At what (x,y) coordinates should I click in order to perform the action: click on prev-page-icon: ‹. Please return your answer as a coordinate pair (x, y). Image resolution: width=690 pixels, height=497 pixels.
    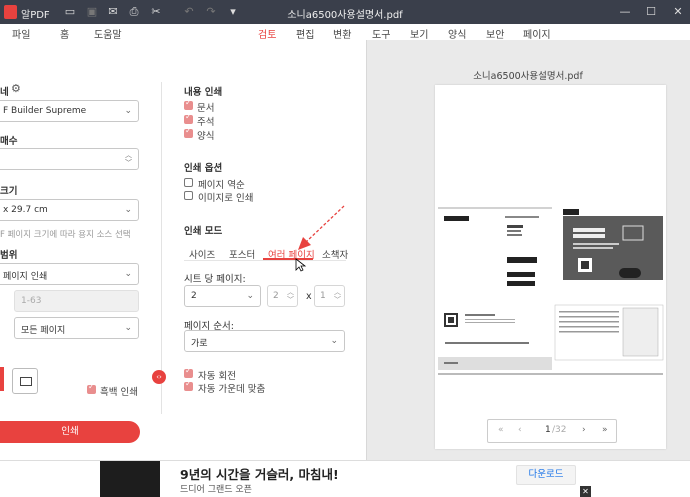
    Looking at the image, I should click on (520, 430).